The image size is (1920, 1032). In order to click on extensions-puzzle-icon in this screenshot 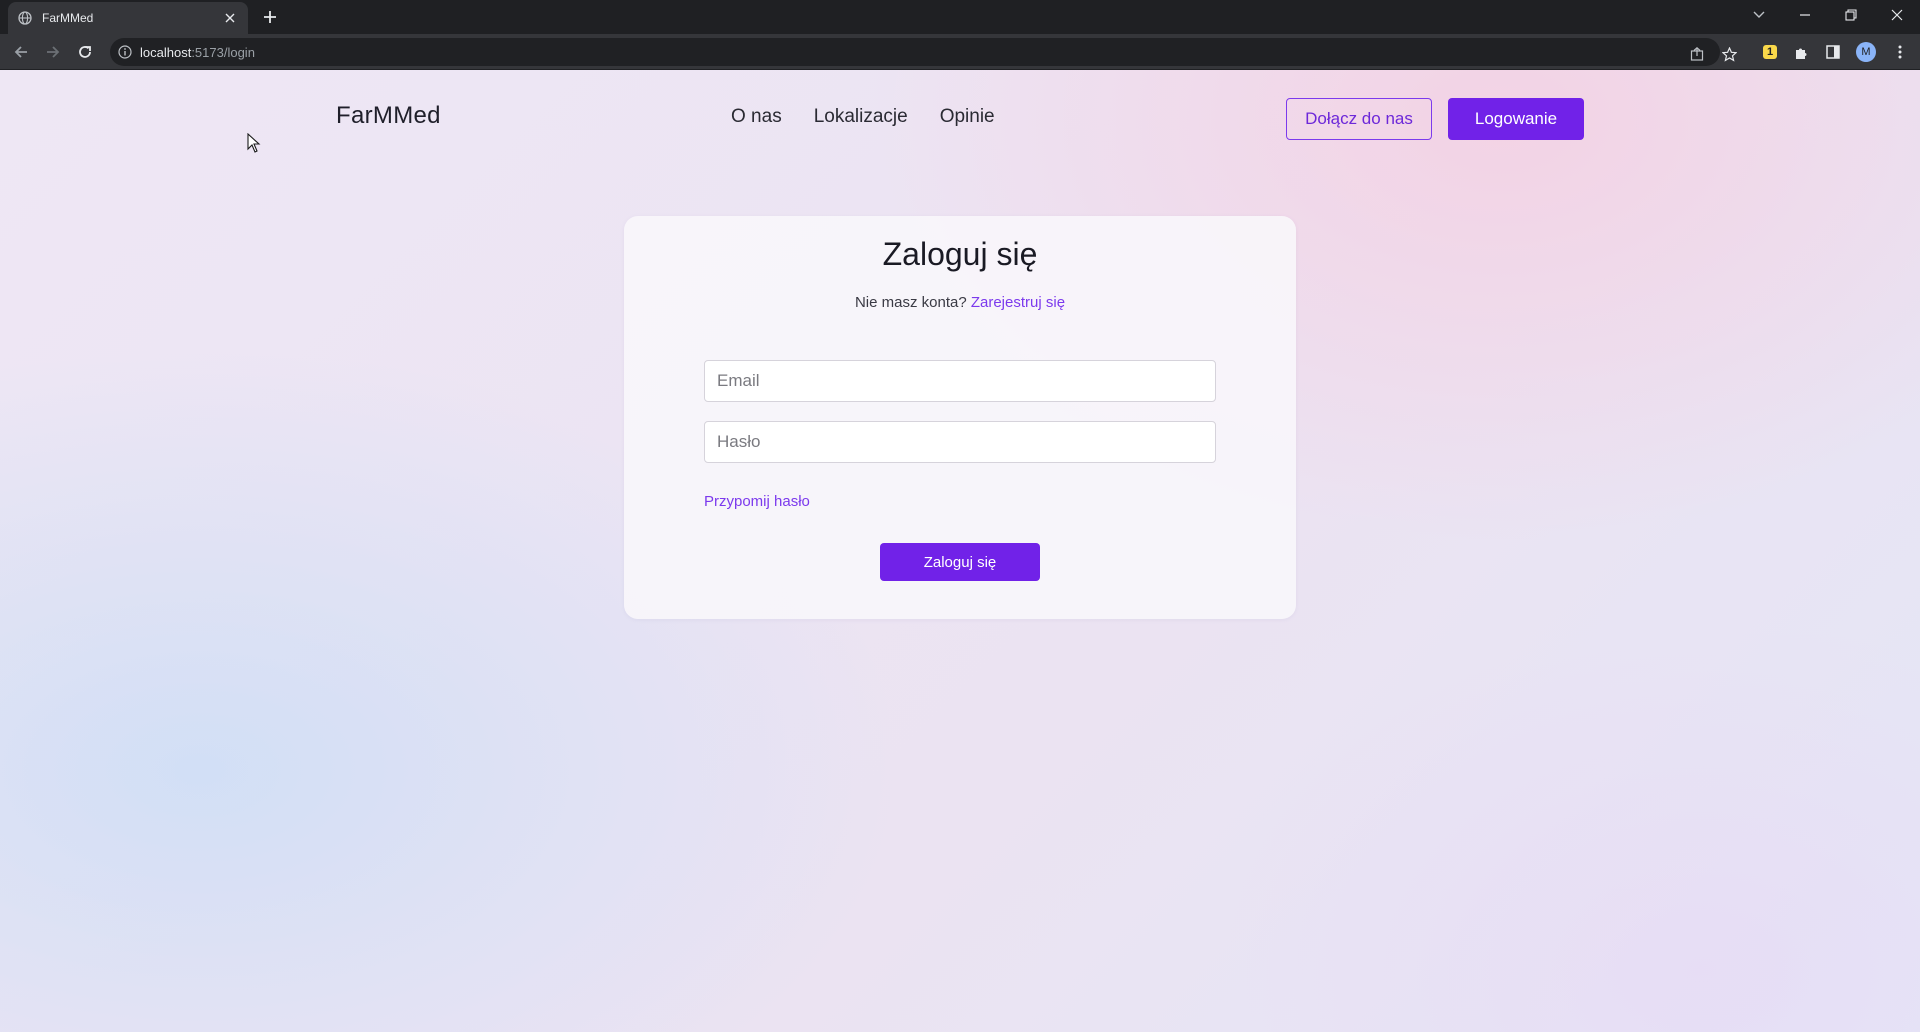, I will do `click(1801, 52)`.